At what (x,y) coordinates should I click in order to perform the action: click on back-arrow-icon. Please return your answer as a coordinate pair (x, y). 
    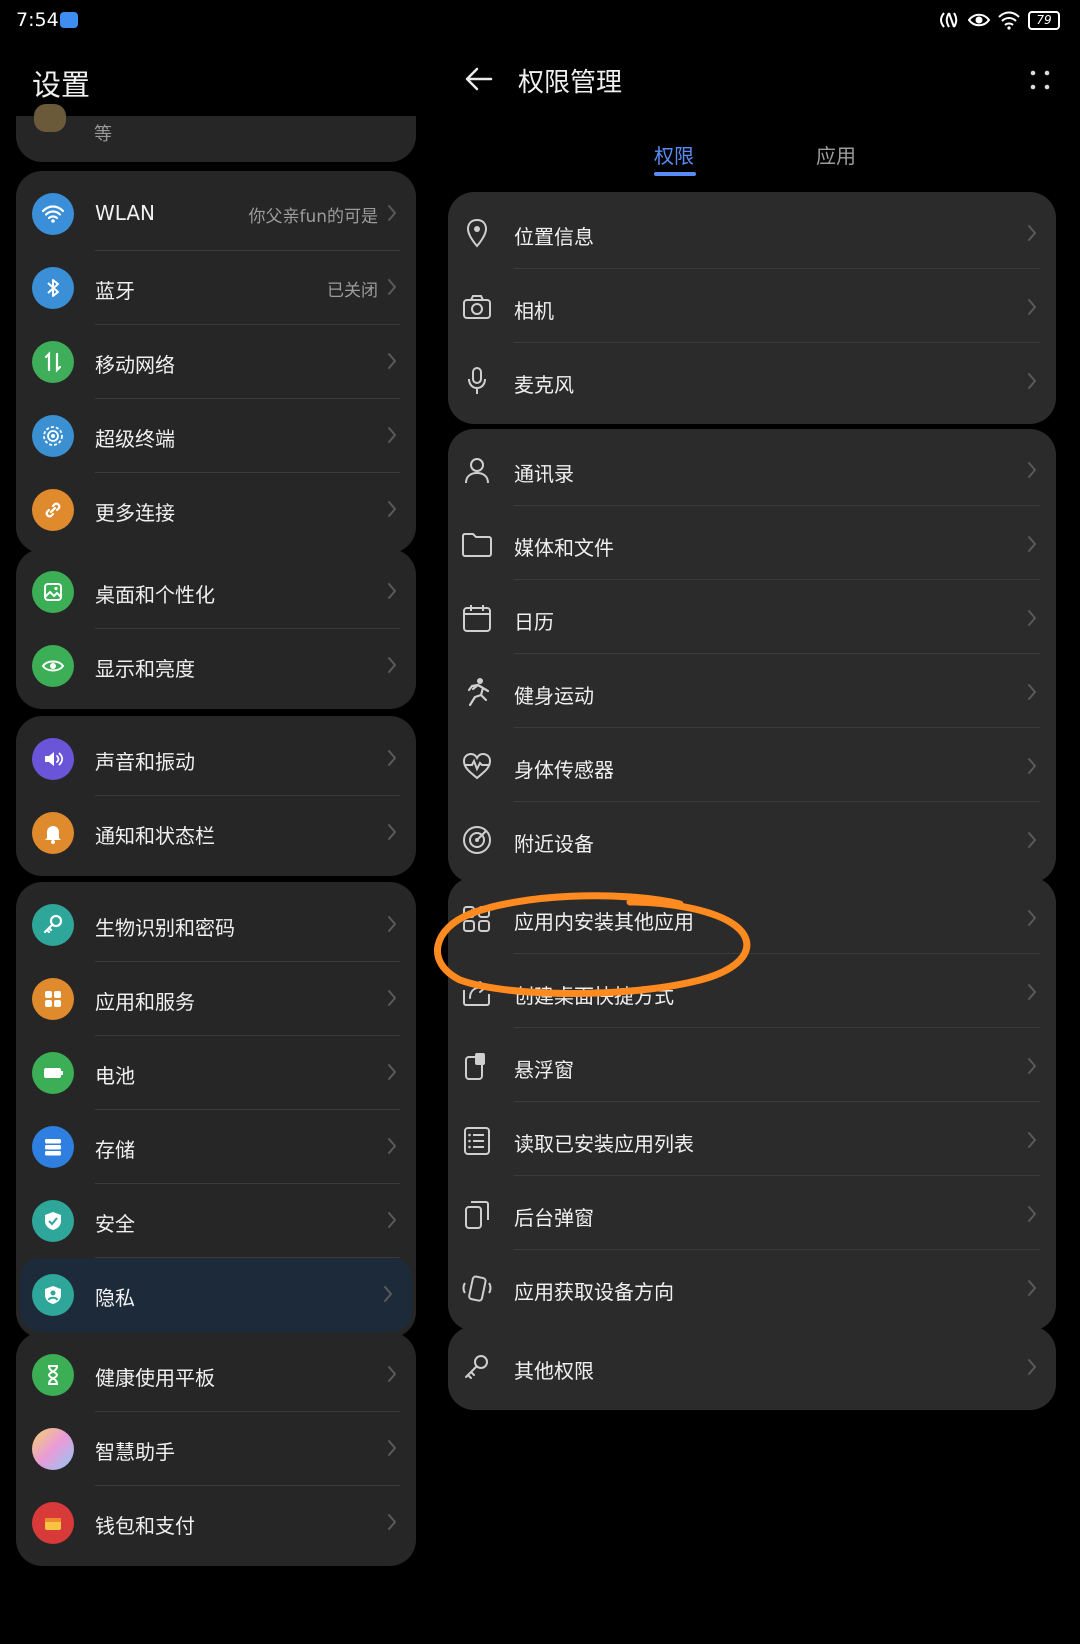
    Looking at the image, I should click on (479, 79).